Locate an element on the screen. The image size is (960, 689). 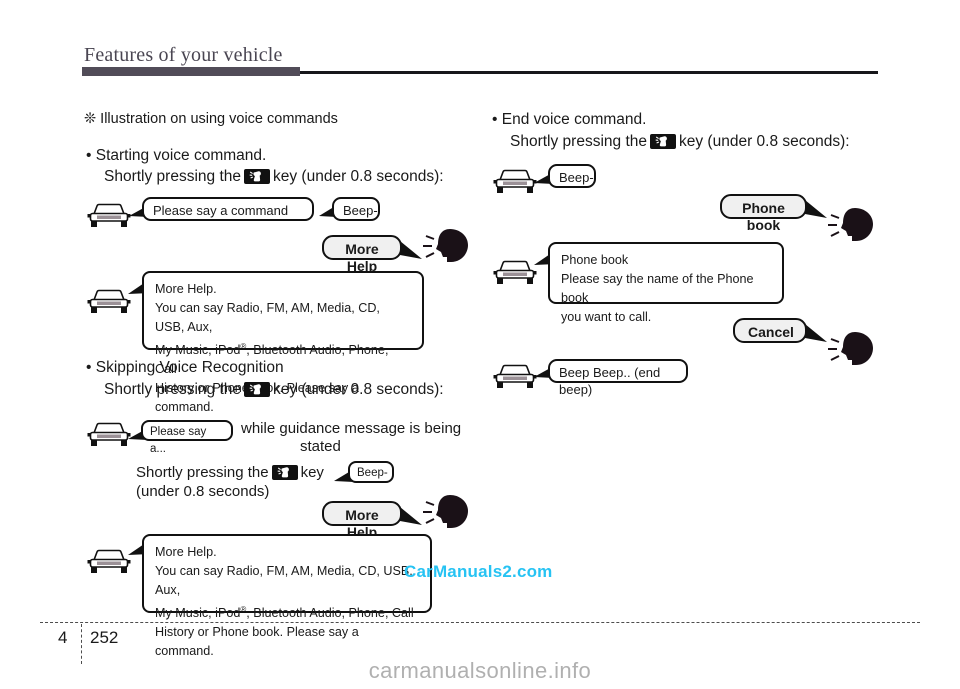
bullet-end-voice-command: • End voice command. is located at coordinates (569, 119).